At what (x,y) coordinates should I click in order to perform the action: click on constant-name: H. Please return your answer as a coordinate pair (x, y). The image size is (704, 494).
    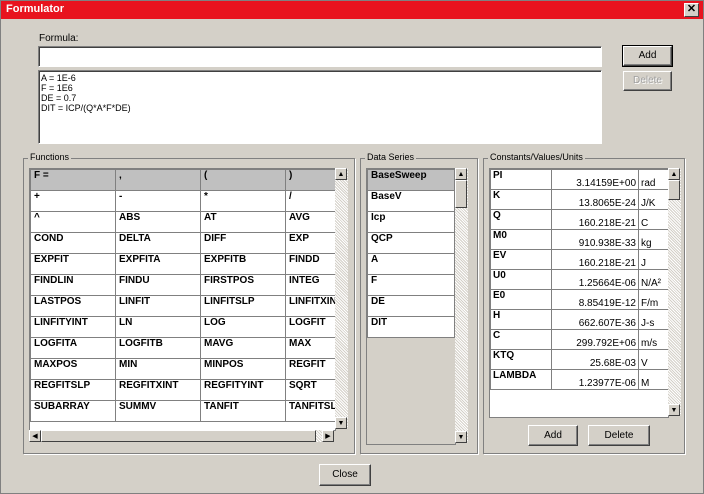
    Looking at the image, I should click on (521, 319).